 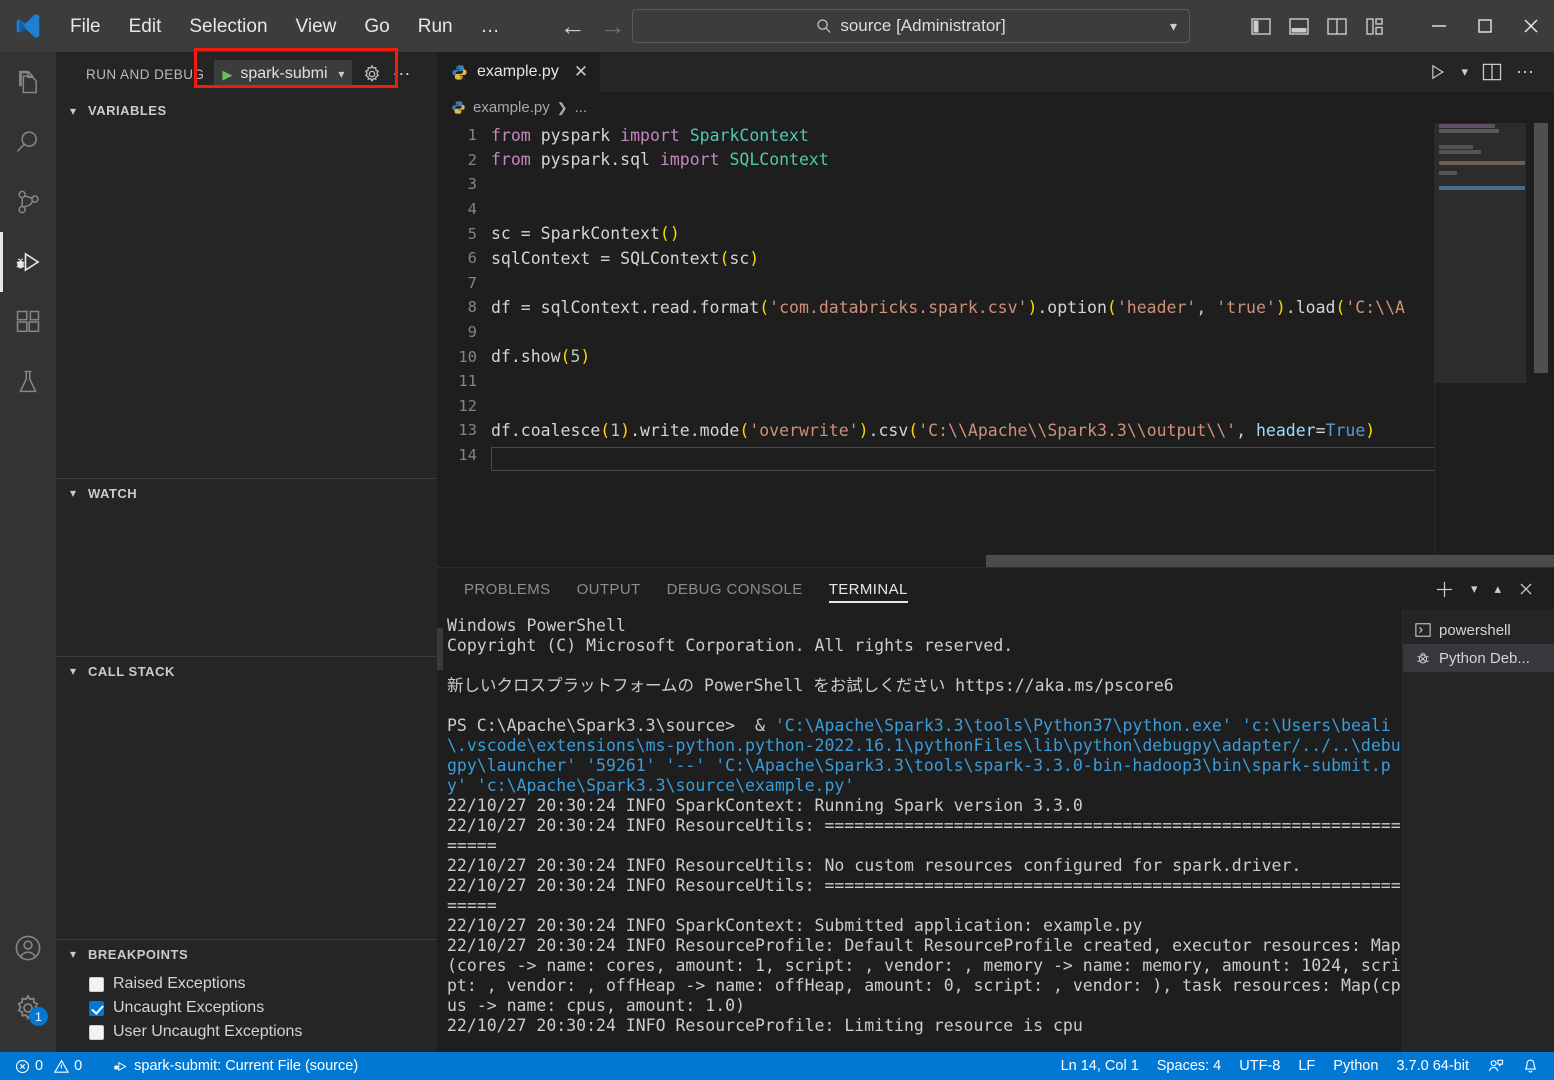 What do you see at coordinates (48, 1066) in the screenshot?
I see `status-problems: 0 0` at bounding box center [48, 1066].